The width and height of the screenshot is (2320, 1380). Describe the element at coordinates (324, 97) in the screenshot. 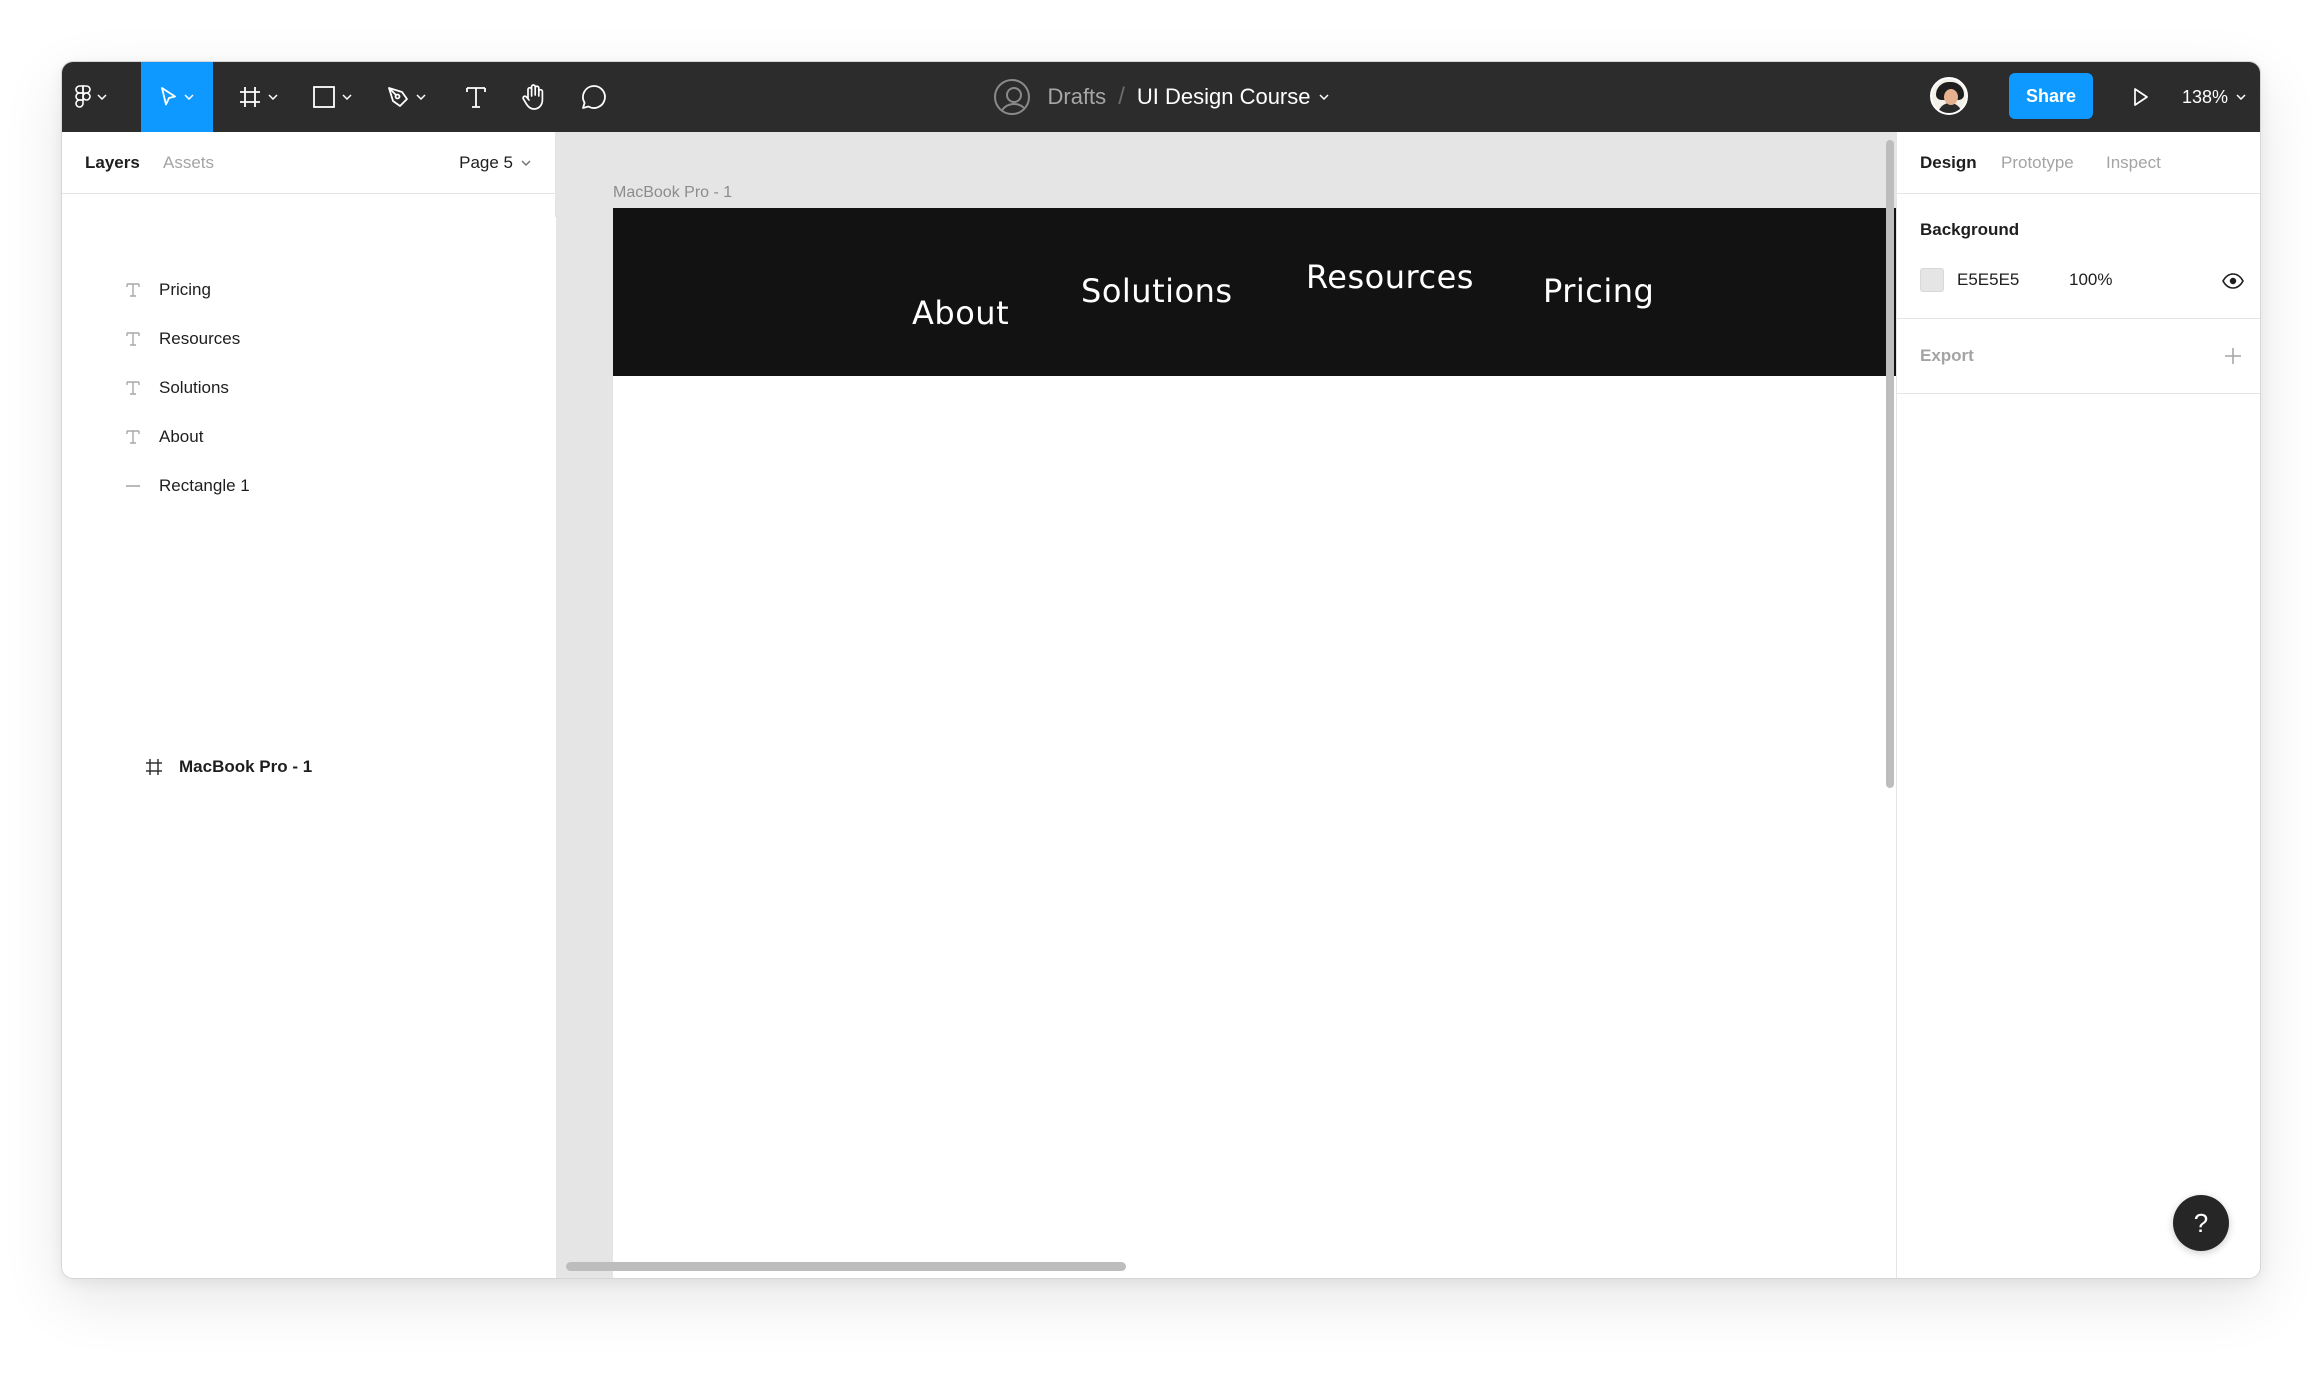

I see `rectangle-icon` at that location.